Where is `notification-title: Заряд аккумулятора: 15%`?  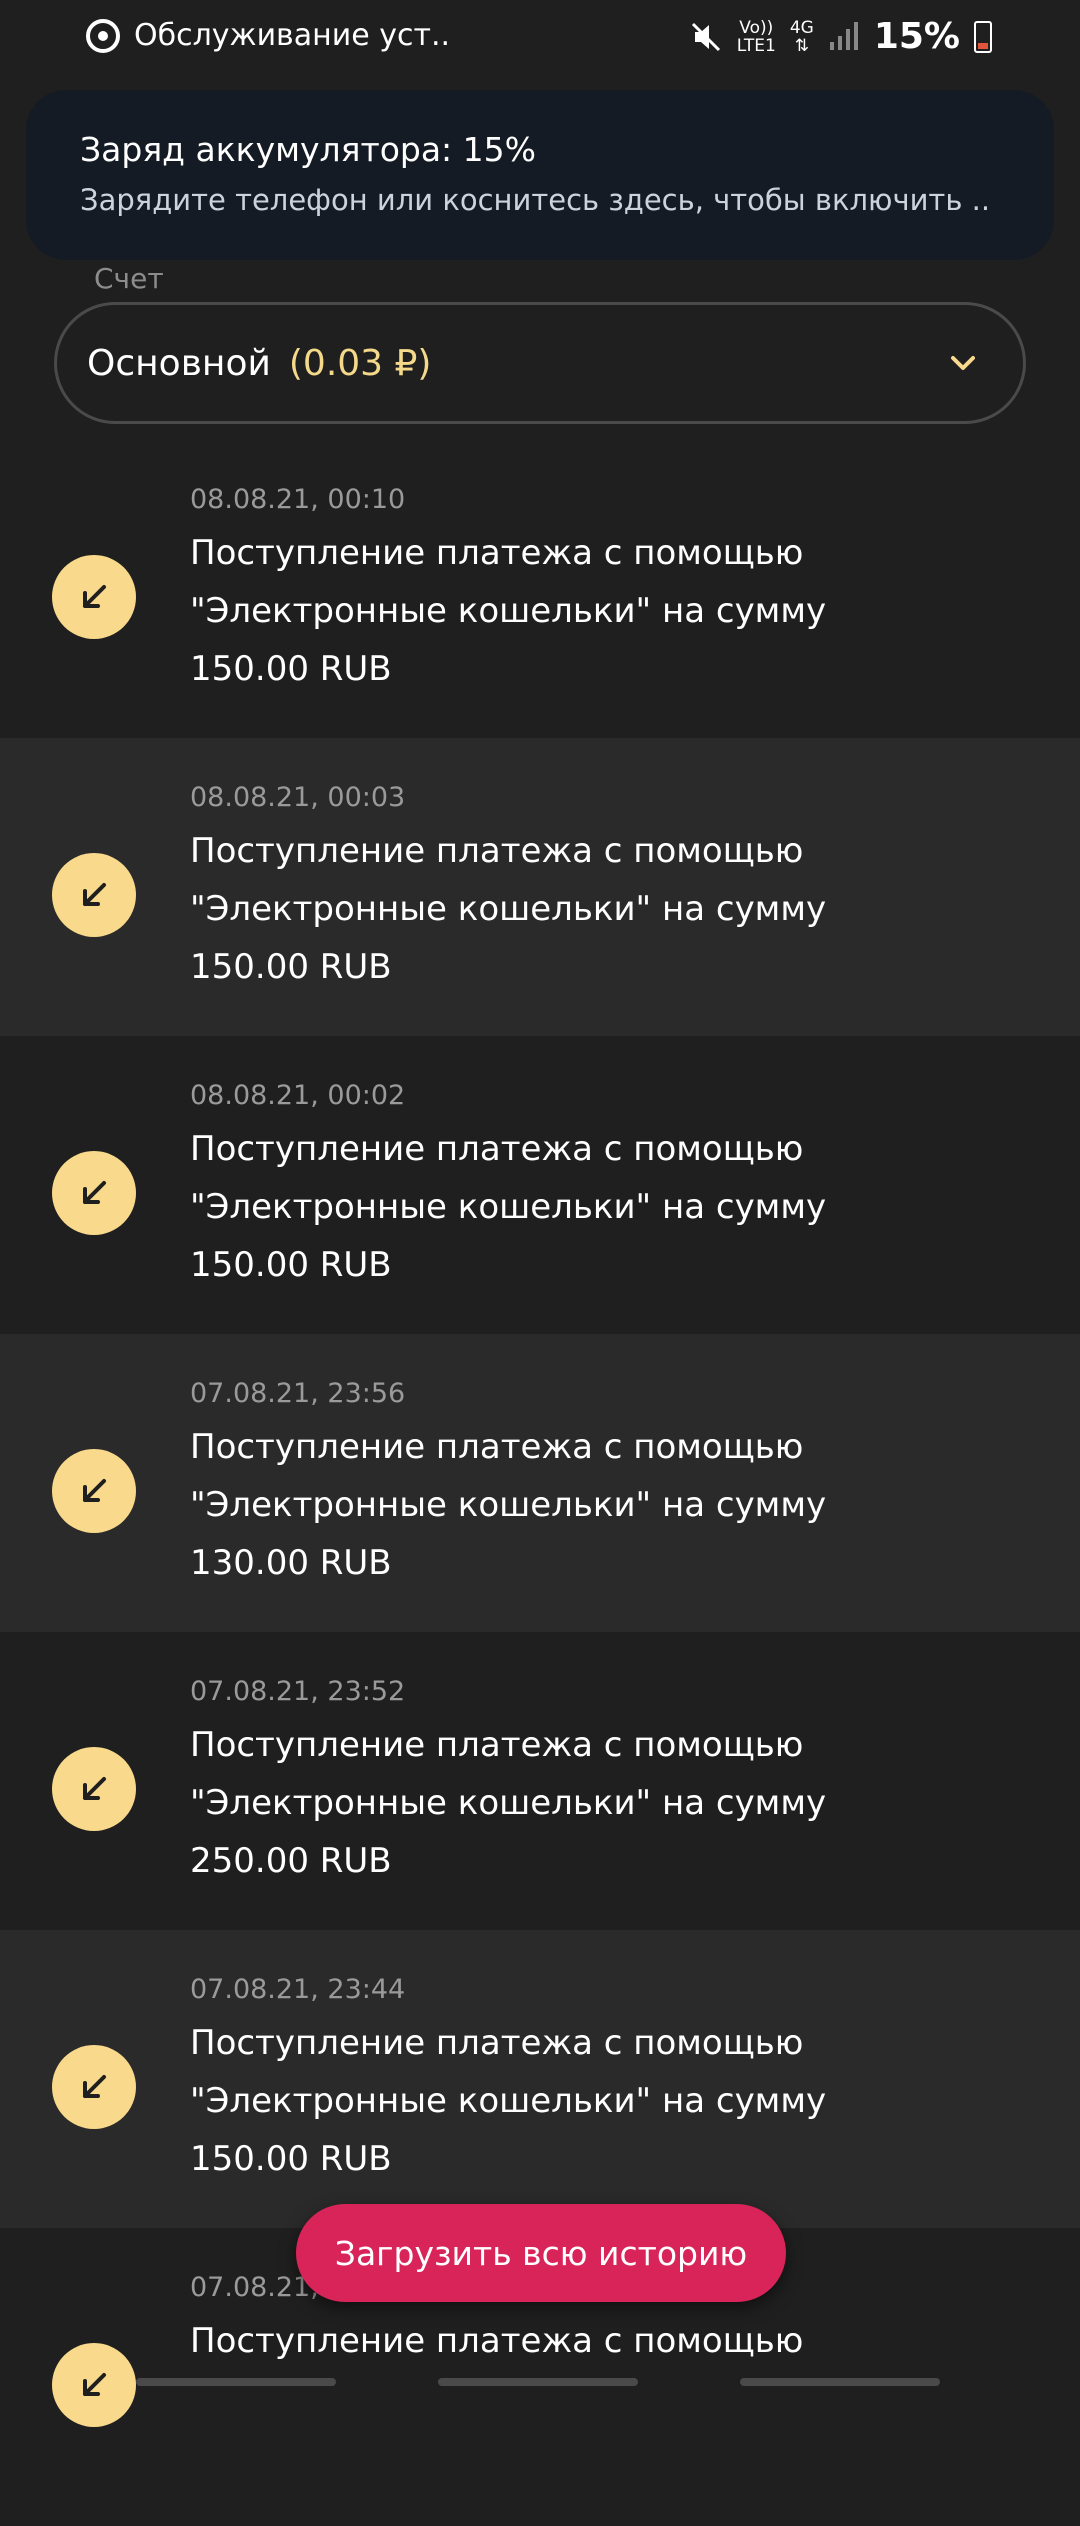
notification-title: Заряд аккумулятора: 15% is located at coordinates (308, 149).